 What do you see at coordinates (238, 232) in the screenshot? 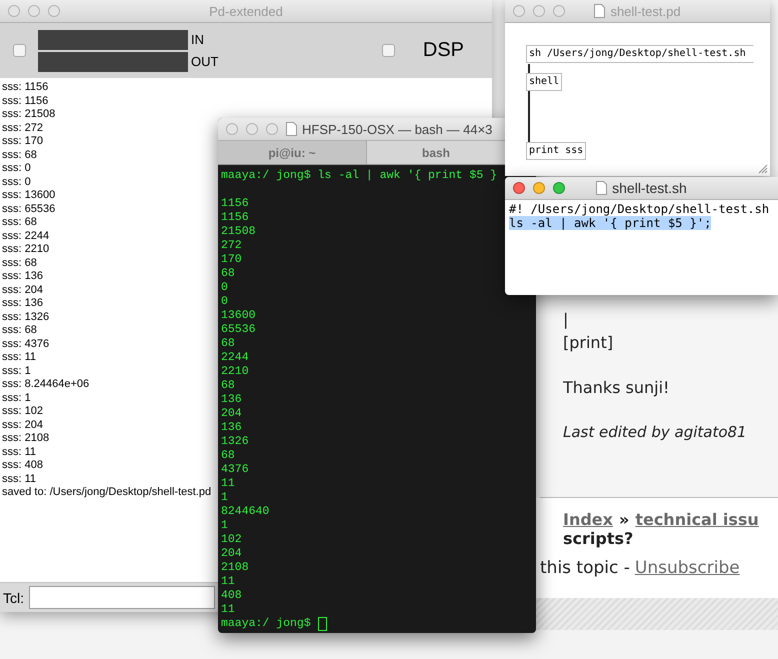
I see `terminal-output: 21508` at bounding box center [238, 232].